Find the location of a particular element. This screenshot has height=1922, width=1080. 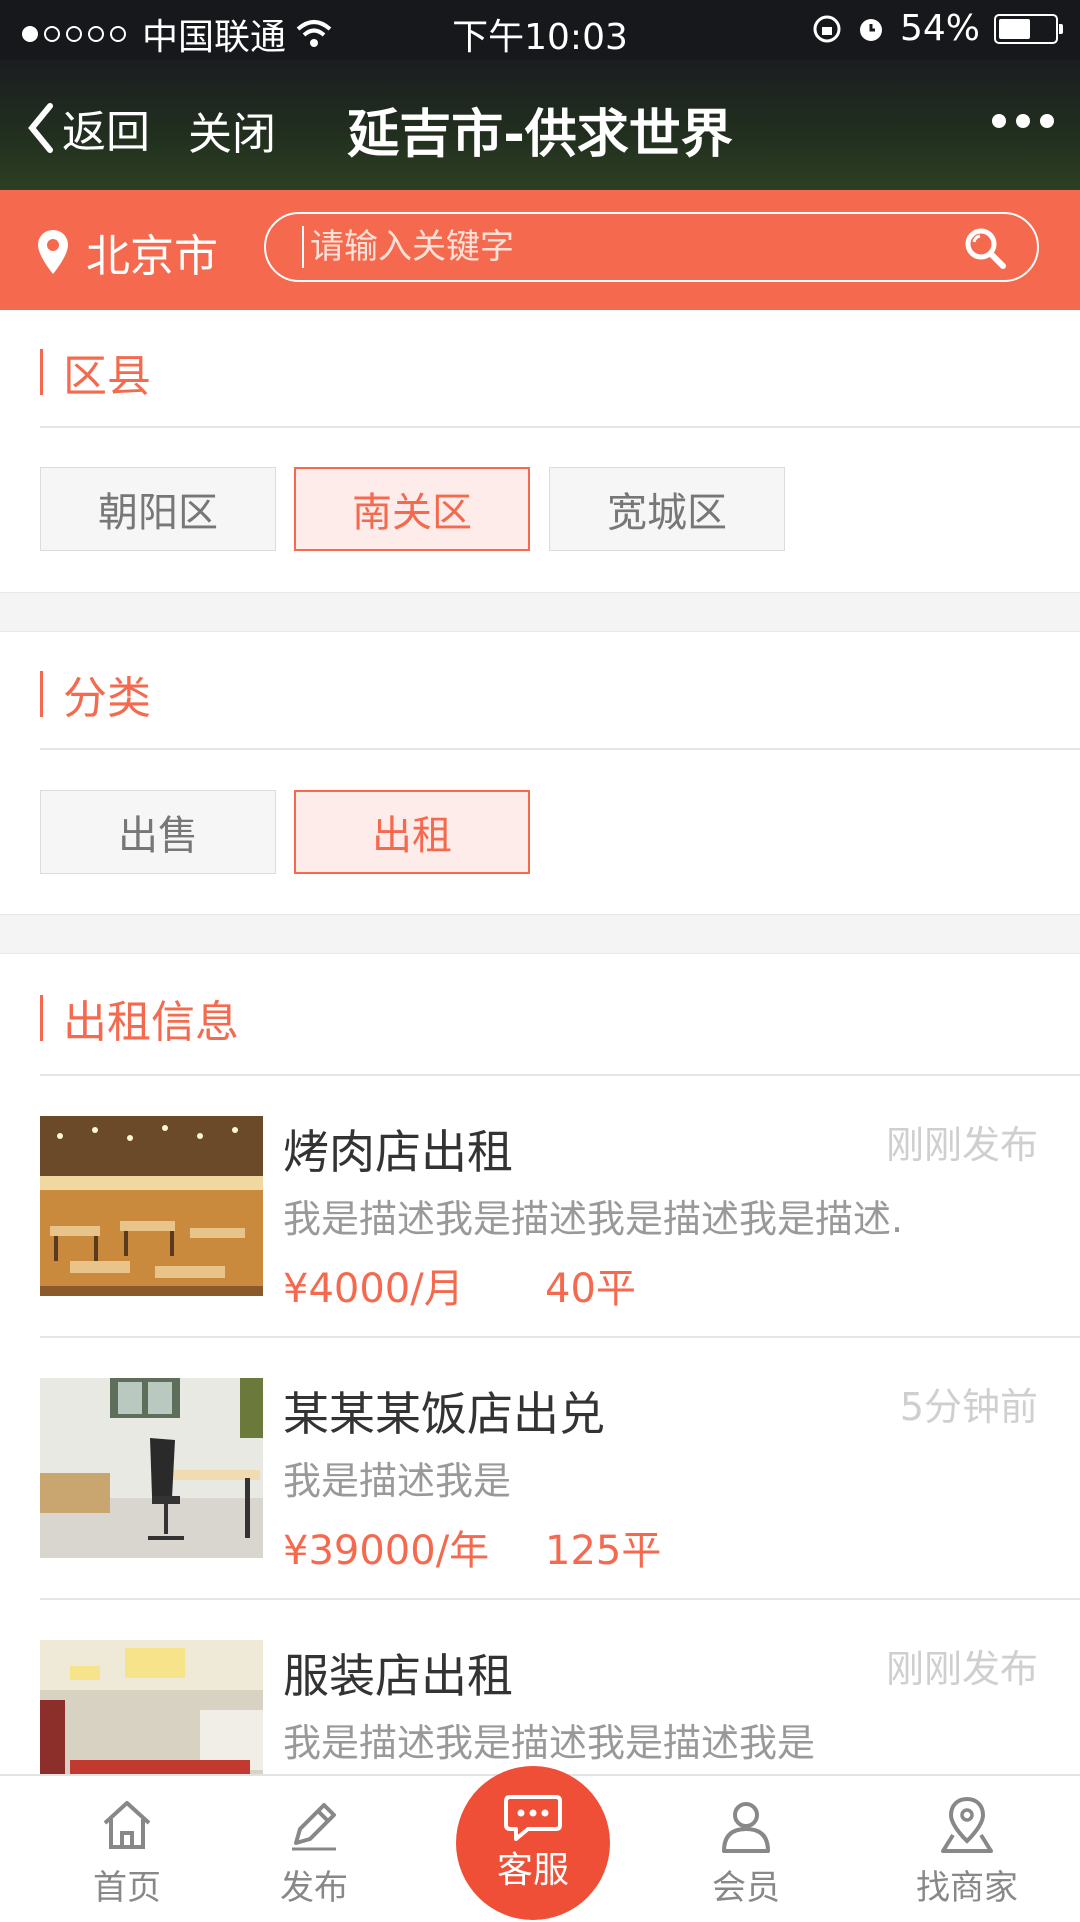

search-input is located at coordinates (607, 247).